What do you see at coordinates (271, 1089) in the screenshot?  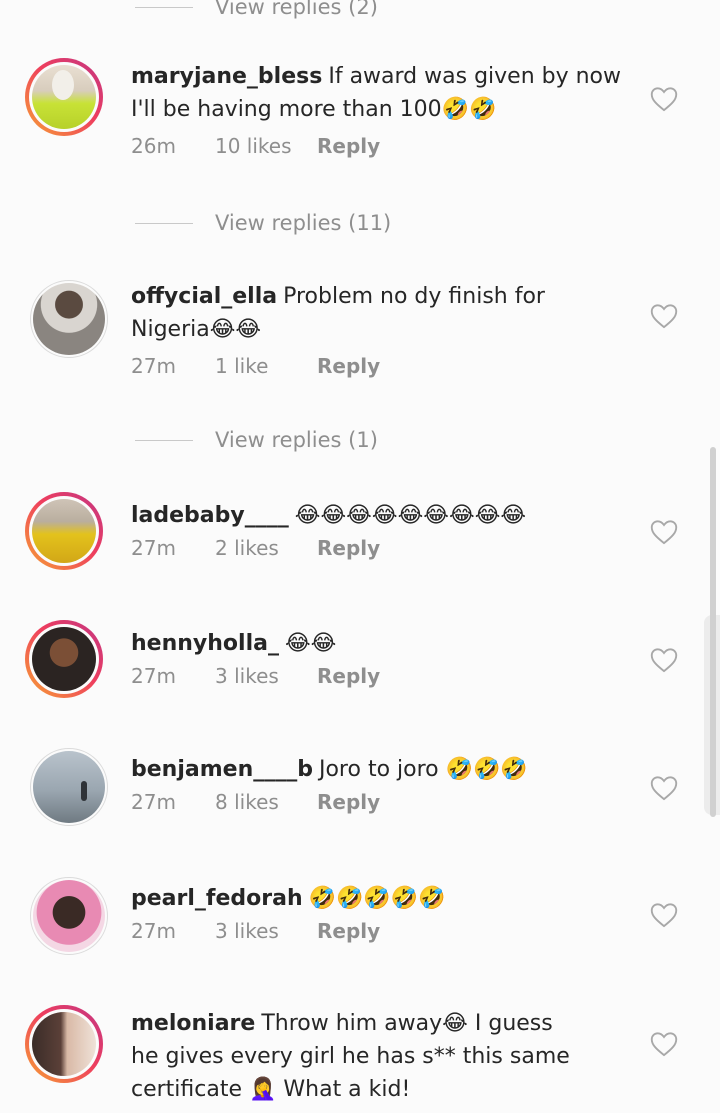 I see `comment-text: certificate 🤦‍♀️ What a kid!` at bounding box center [271, 1089].